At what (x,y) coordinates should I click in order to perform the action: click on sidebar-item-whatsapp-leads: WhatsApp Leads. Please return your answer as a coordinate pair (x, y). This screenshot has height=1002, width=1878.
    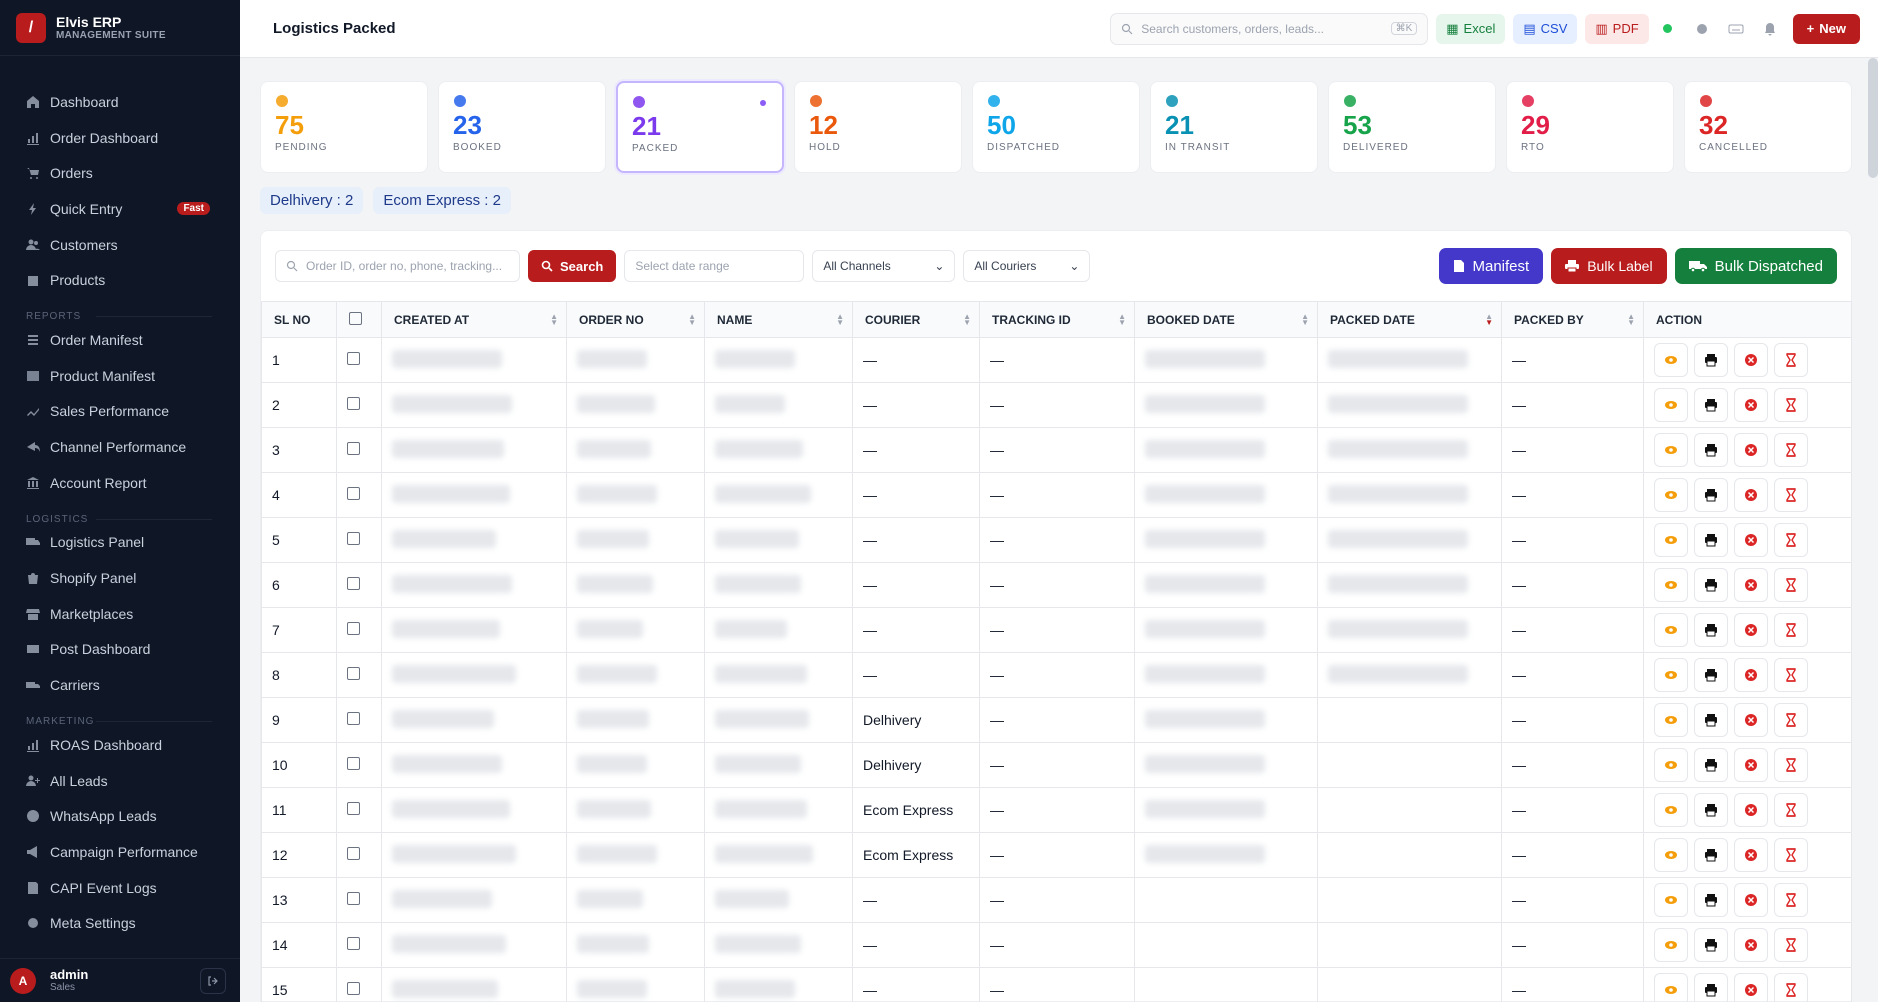
    Looking at the image, I should click on (120, 816).